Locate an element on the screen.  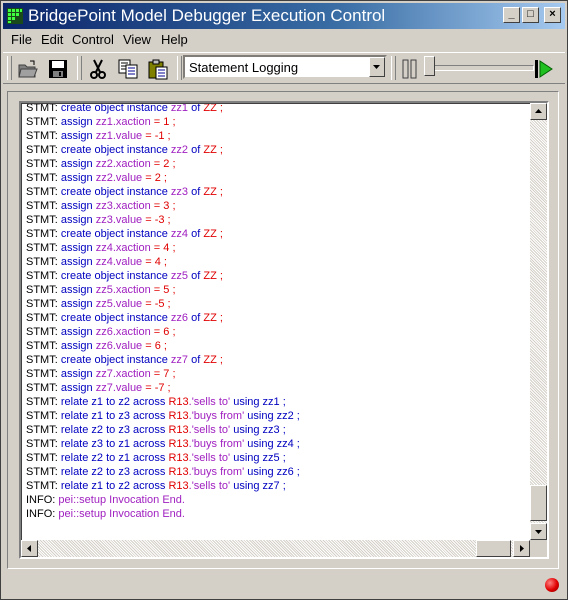
log-line: STMT: assign zz7.value = -7 ; is located at coordinates (163, 388).